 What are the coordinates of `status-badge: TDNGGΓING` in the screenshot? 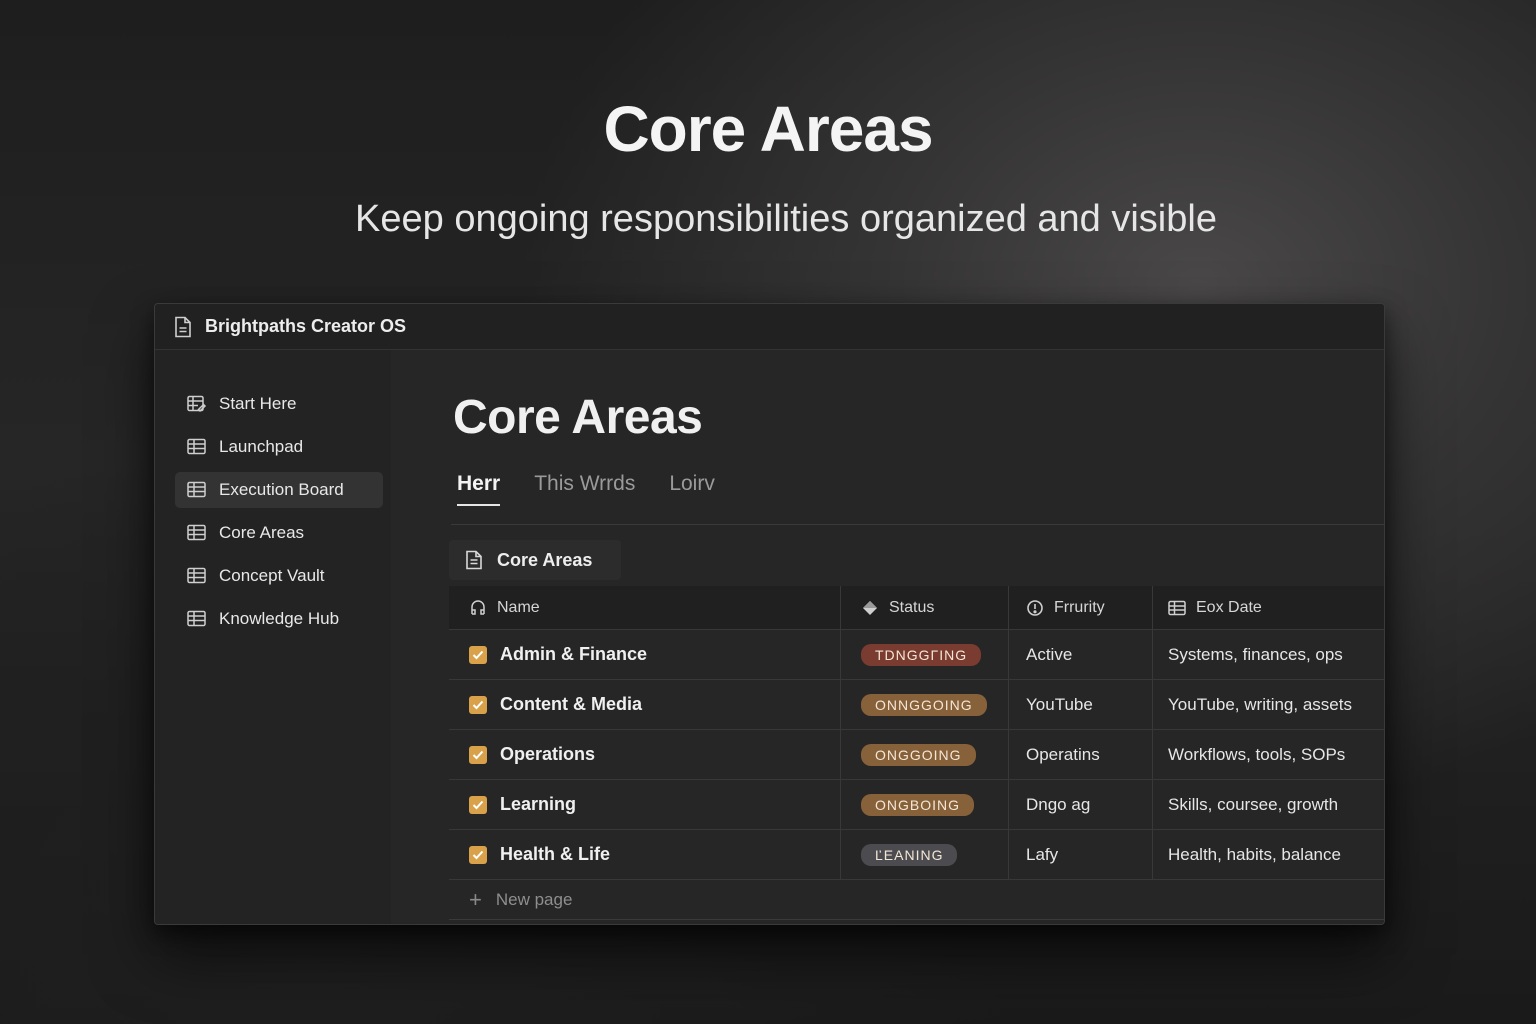 It's located at (921, 654).